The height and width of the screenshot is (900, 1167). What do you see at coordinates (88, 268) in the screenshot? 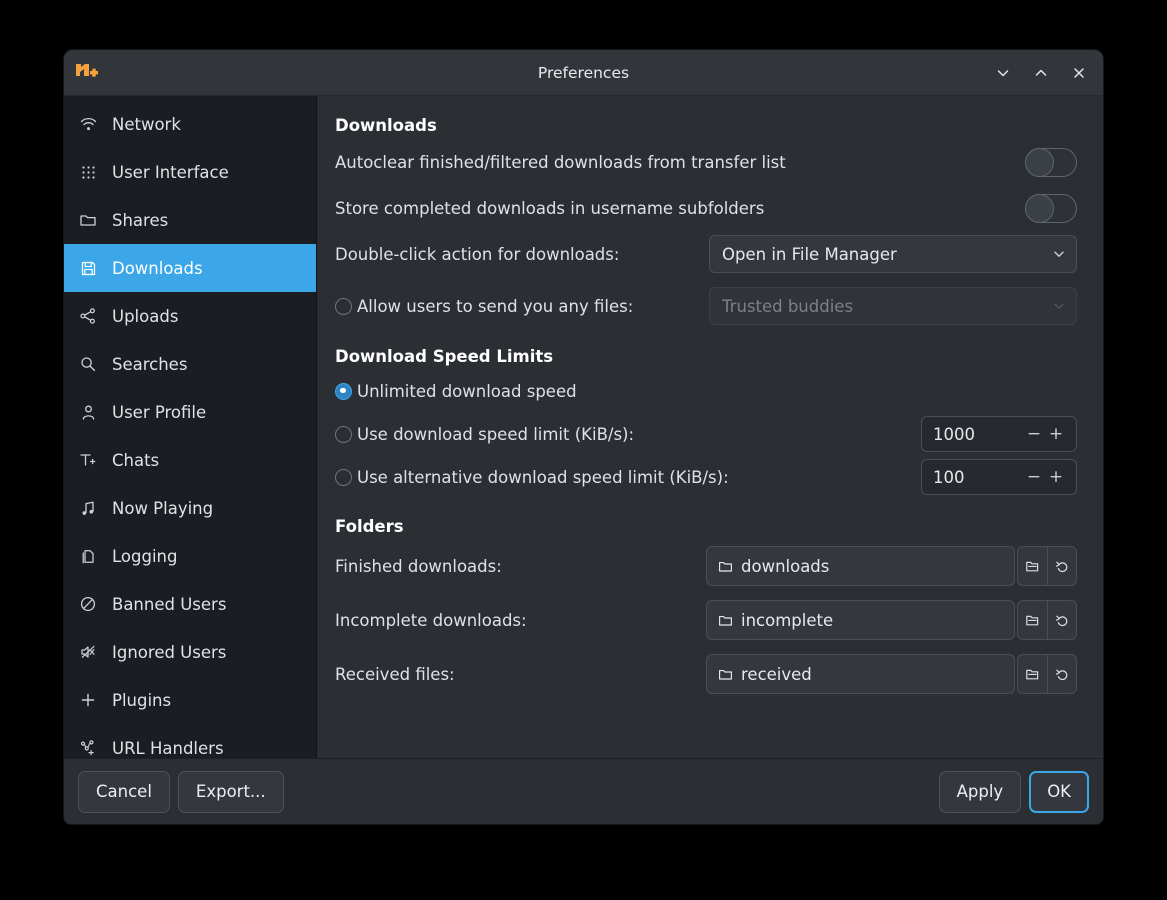
I see `save-disk-icon` at bounding box center [88, 268].